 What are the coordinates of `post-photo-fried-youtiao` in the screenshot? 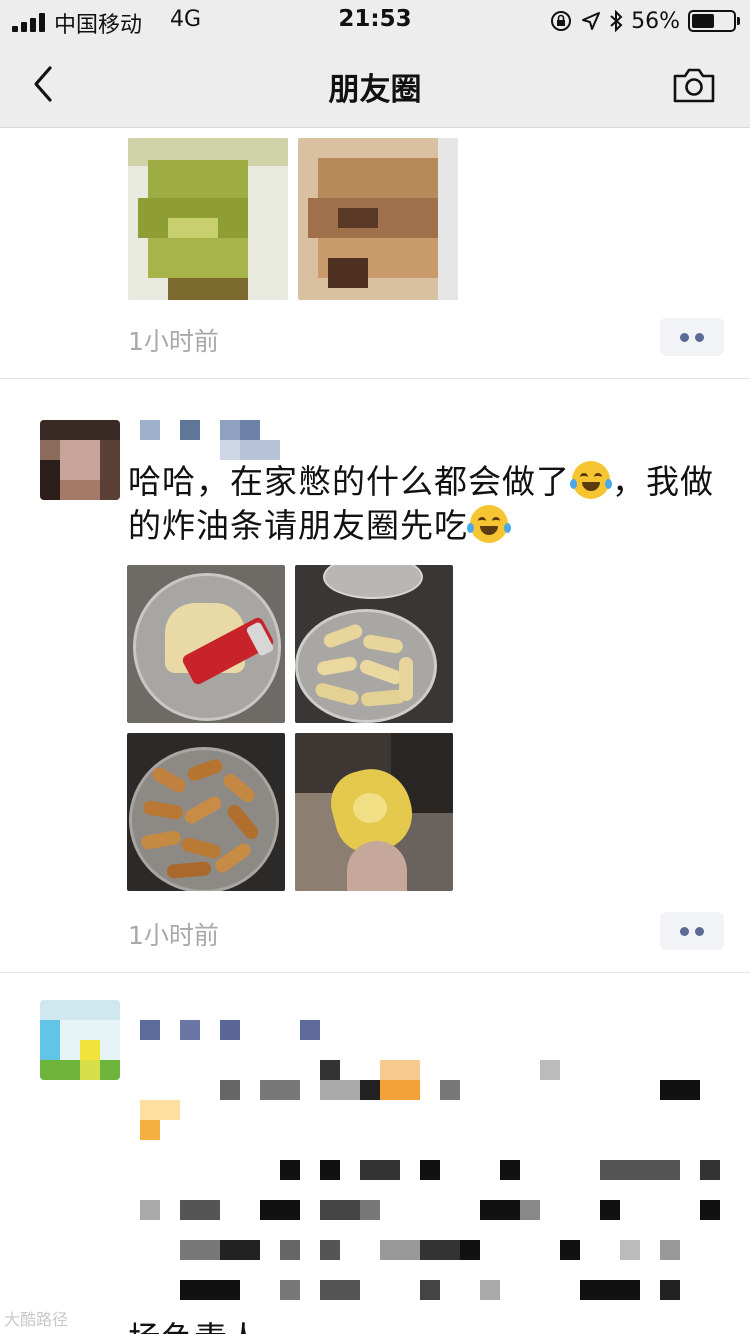 It's located at (206, 812).